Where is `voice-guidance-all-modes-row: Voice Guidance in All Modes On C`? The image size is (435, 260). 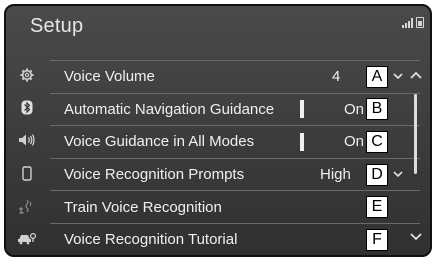 voice-guidance-all-modes-row: Voice Guidance in All Modes On C is located at coordinates (235, 141).